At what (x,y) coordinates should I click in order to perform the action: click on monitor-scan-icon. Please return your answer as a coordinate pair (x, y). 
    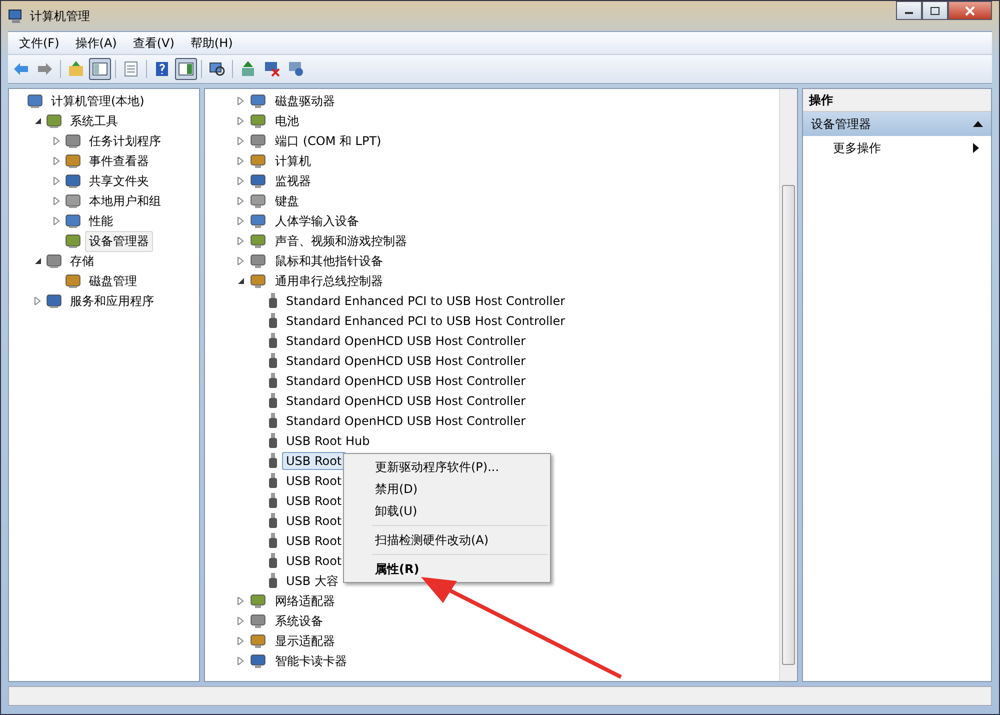
    Looking at the image, I should click on (217, 69).